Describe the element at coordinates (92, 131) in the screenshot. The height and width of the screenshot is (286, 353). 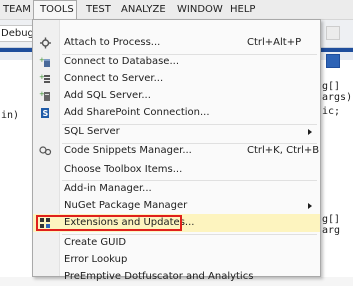
I see `menu-item-label: SQL Server` at that location.